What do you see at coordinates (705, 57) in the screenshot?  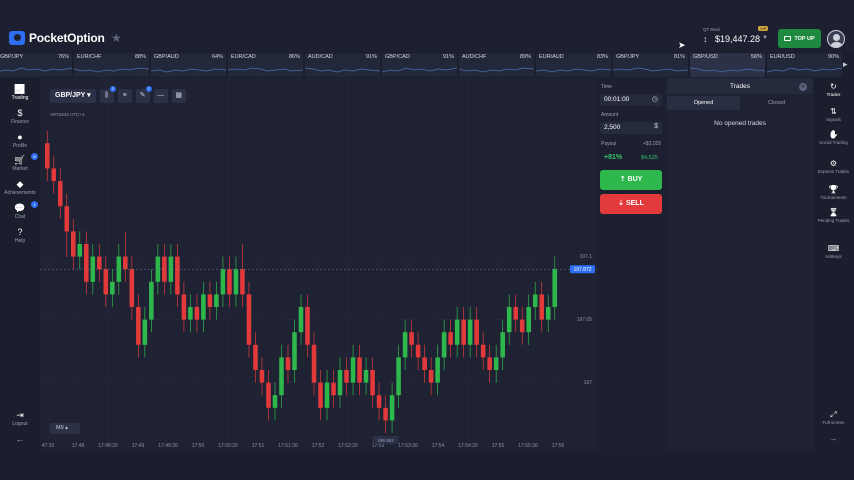 I see `ticker-asset-name: GBP/USD` at bounding box center [705, 57].